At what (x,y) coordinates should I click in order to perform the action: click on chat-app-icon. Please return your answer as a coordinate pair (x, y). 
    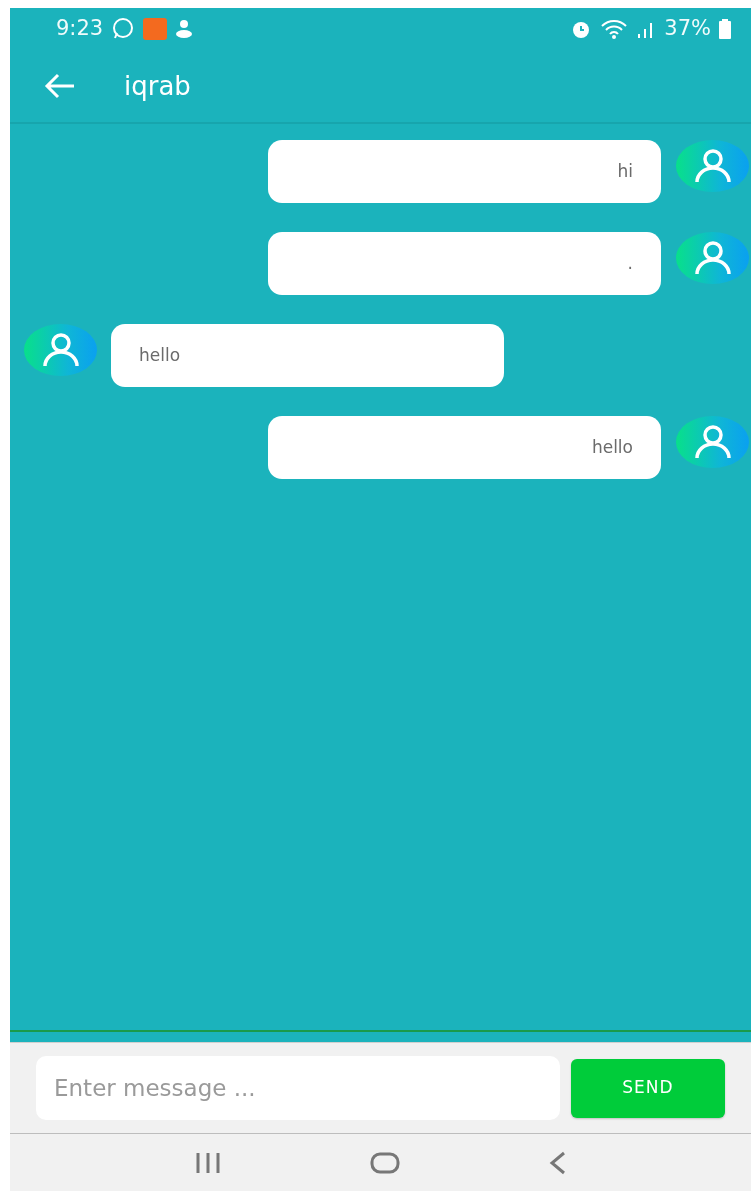
    Looking at the image, I should click on (123, 29).